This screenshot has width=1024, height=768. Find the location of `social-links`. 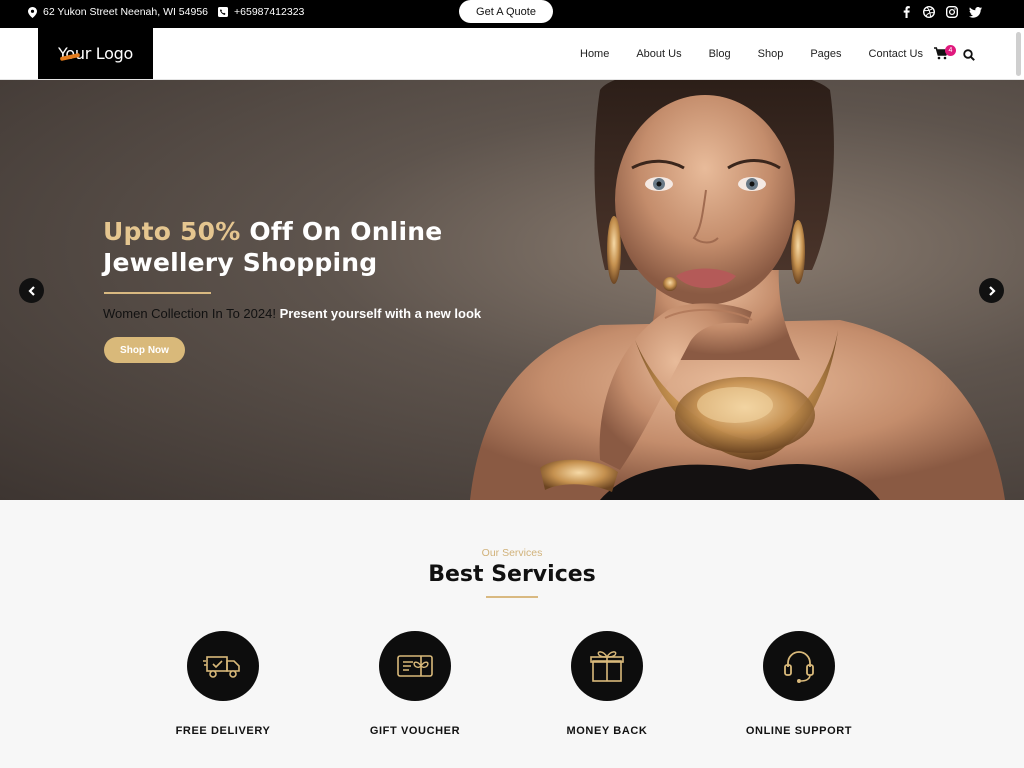

social-links is located at coordinates (936, 12).